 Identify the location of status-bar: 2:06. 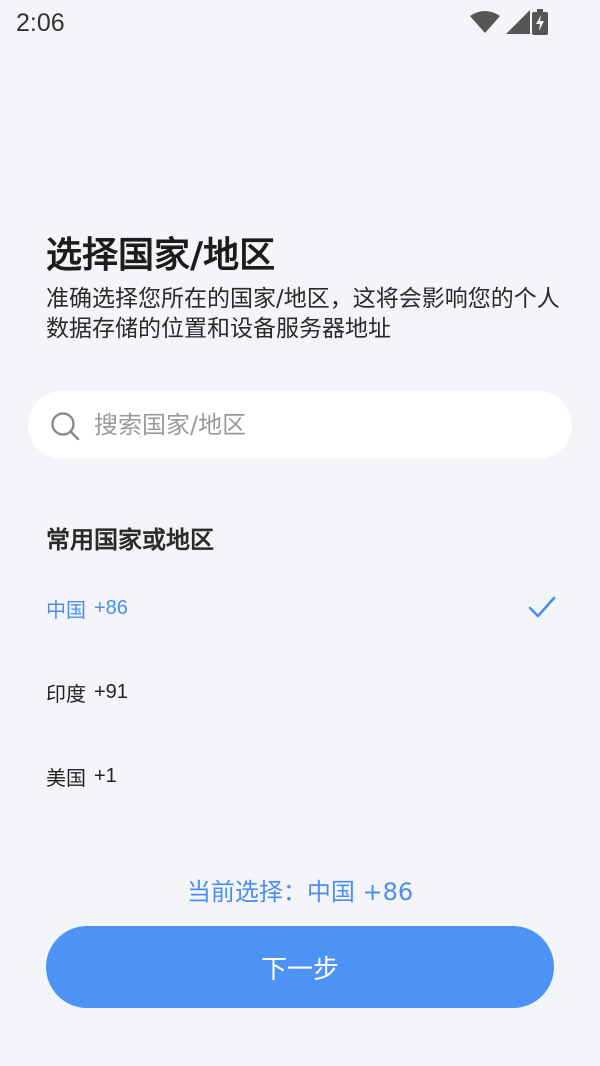
(300, 24).